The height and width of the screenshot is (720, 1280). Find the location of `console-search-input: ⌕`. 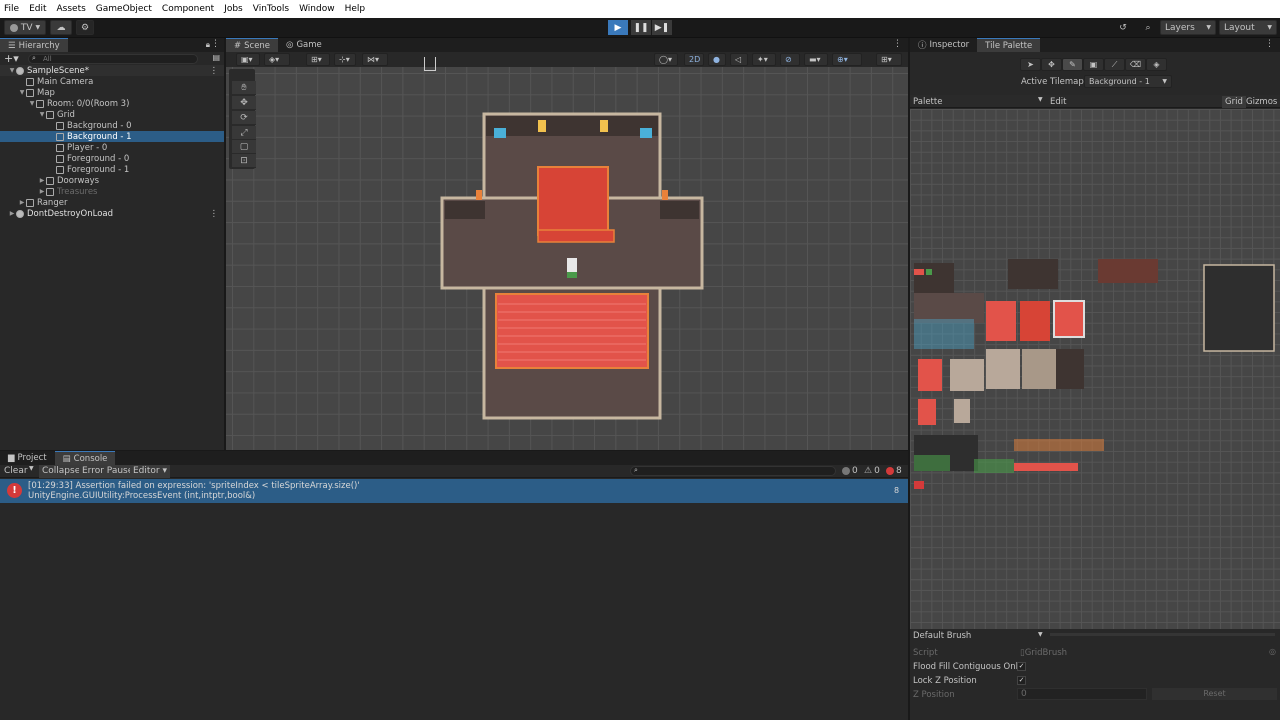

console-search-input: ⌕ is located at coordinates (733, 471).